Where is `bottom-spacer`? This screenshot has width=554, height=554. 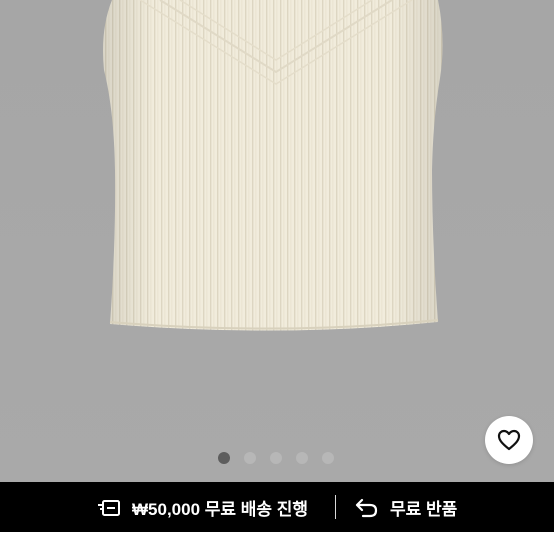
bottom-spacer is located at coordinates (277, 543).